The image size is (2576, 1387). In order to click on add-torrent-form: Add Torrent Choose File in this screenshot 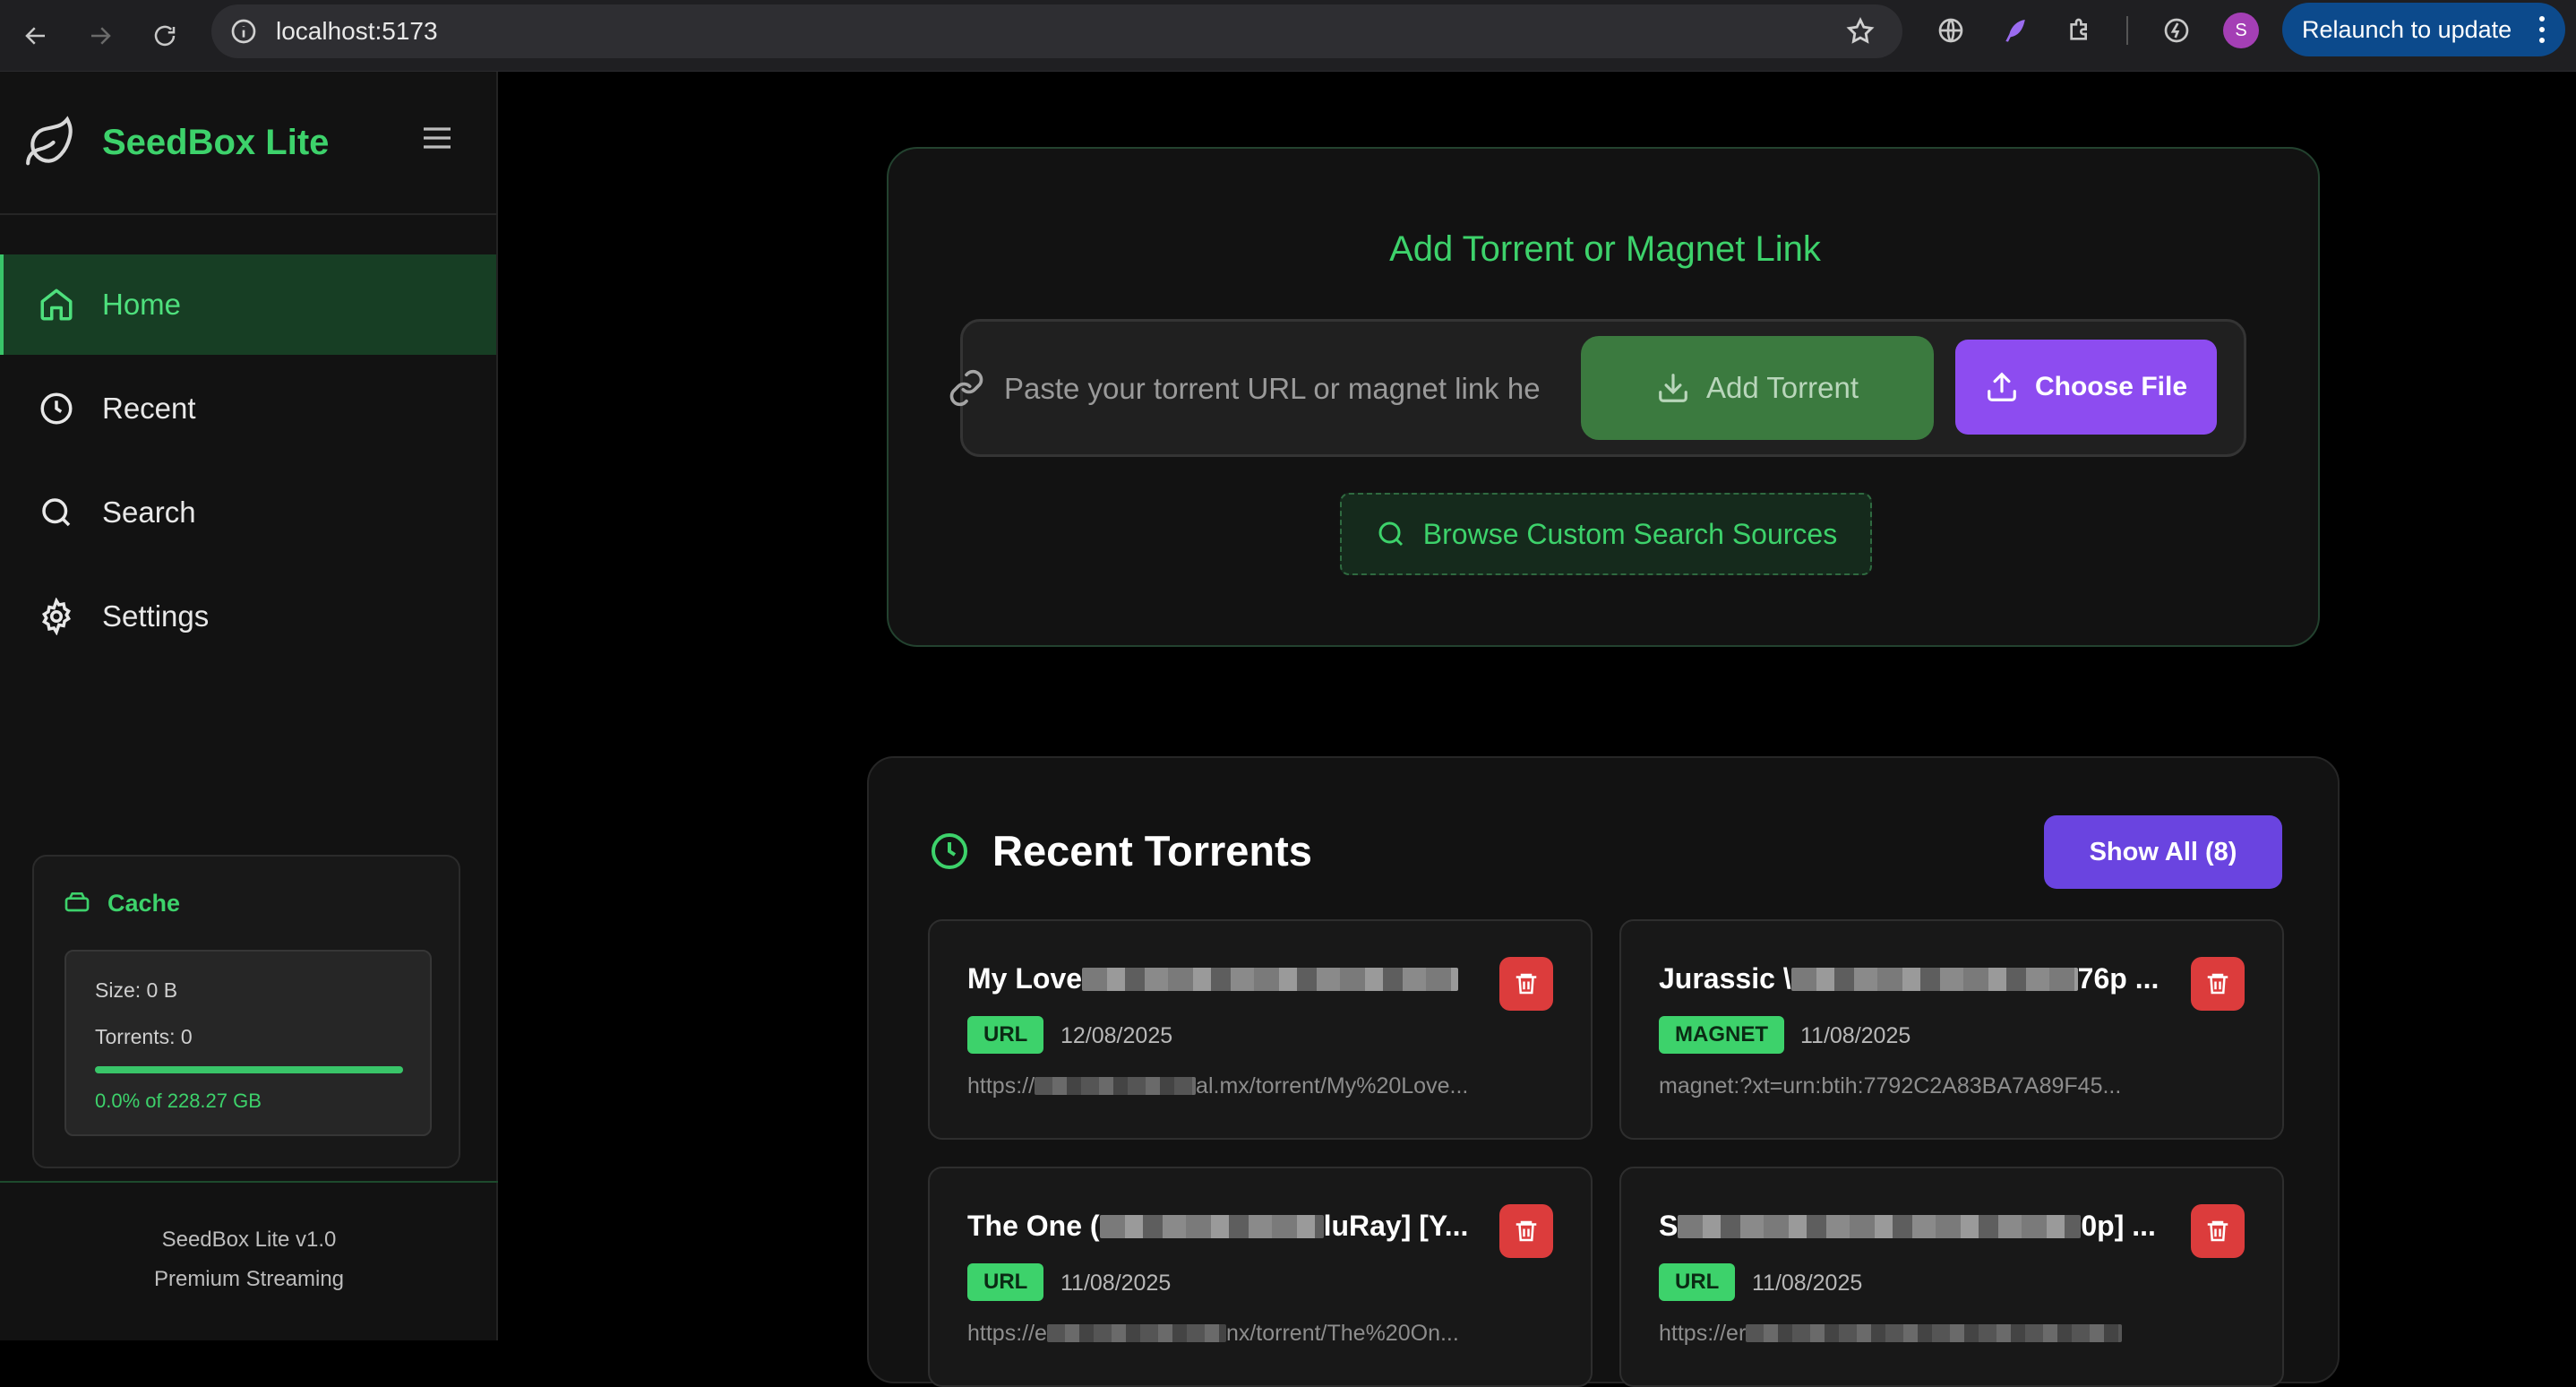, I will do `click(1597, 388)`.